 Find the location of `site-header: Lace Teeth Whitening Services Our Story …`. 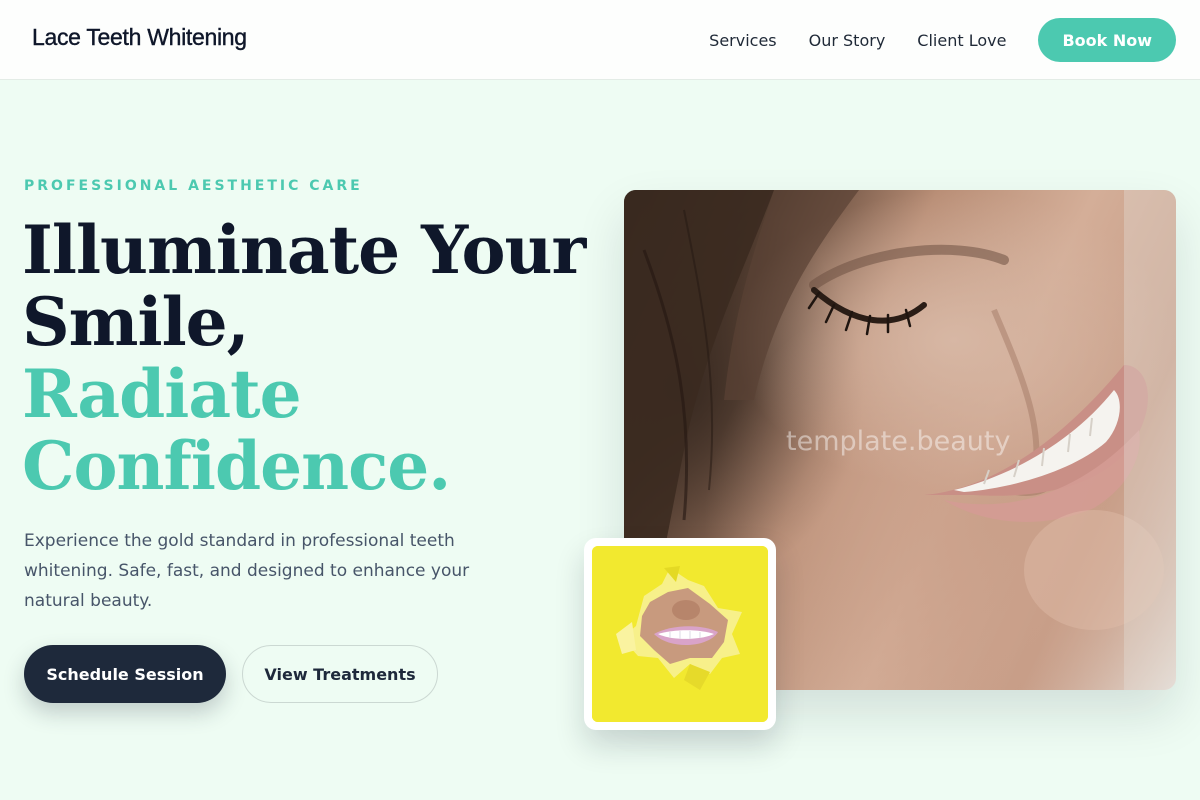

site-header: Lace Teeth Whitening Services Our Story … is located at coordinates (600, 40).